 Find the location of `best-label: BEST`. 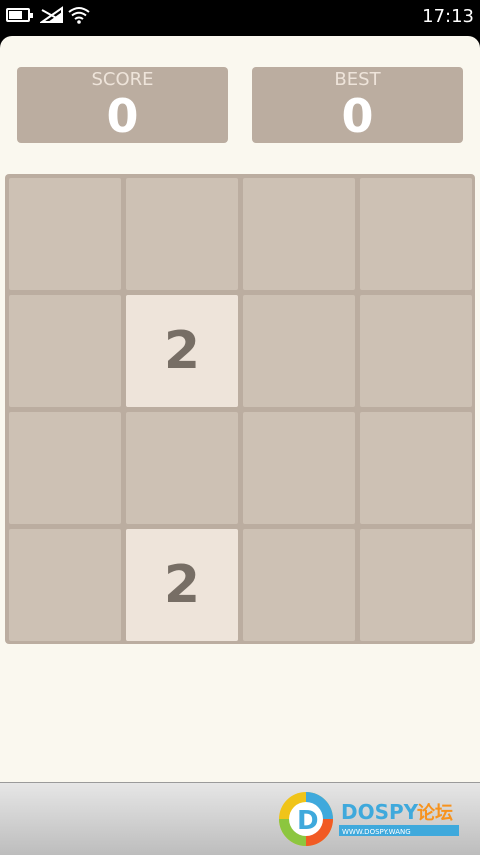

best-label: BEST is located at coordinates (357, 79).